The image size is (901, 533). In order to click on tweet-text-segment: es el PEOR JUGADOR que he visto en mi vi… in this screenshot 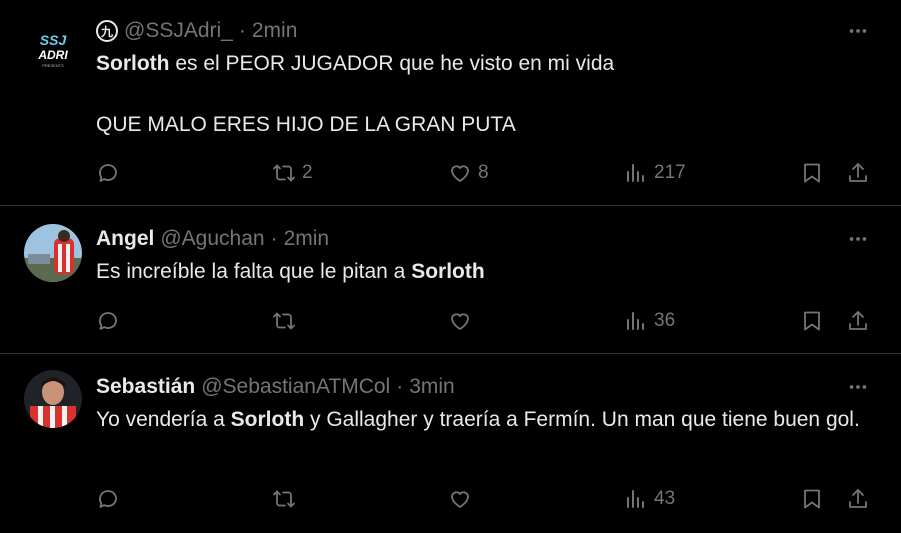, I will do `click(392, 63)`.